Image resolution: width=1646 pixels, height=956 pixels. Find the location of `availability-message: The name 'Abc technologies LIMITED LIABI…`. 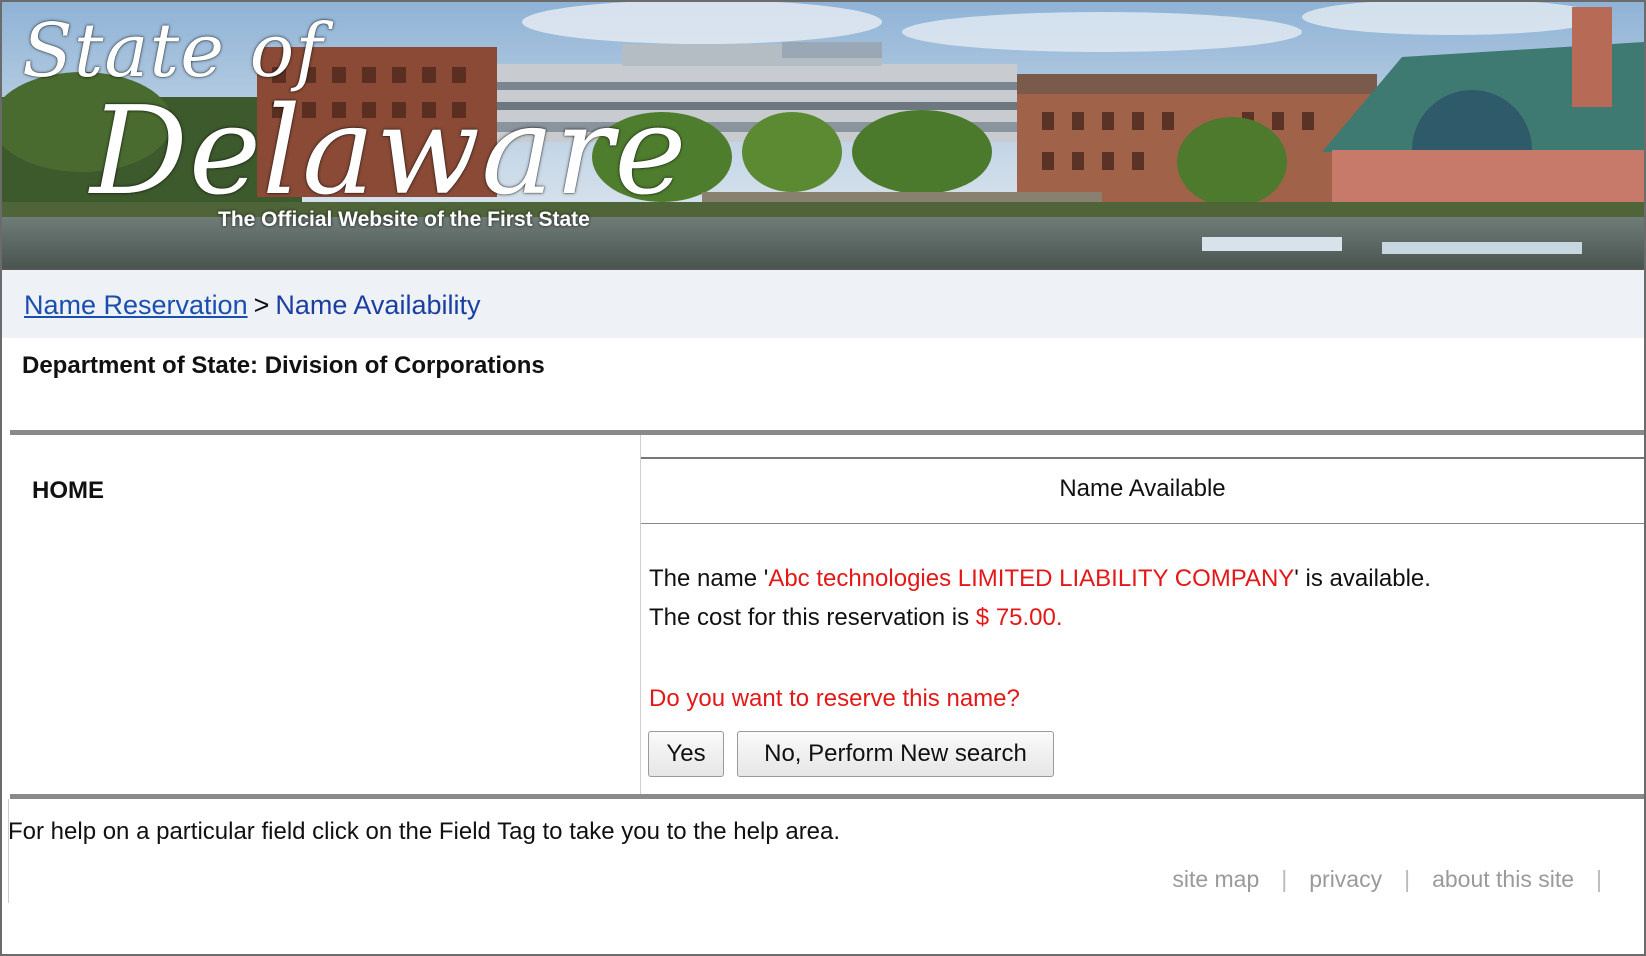

availability-message: The name 'Abc technologies LIMITED LIABI… is located at coordinates (1040, 579).